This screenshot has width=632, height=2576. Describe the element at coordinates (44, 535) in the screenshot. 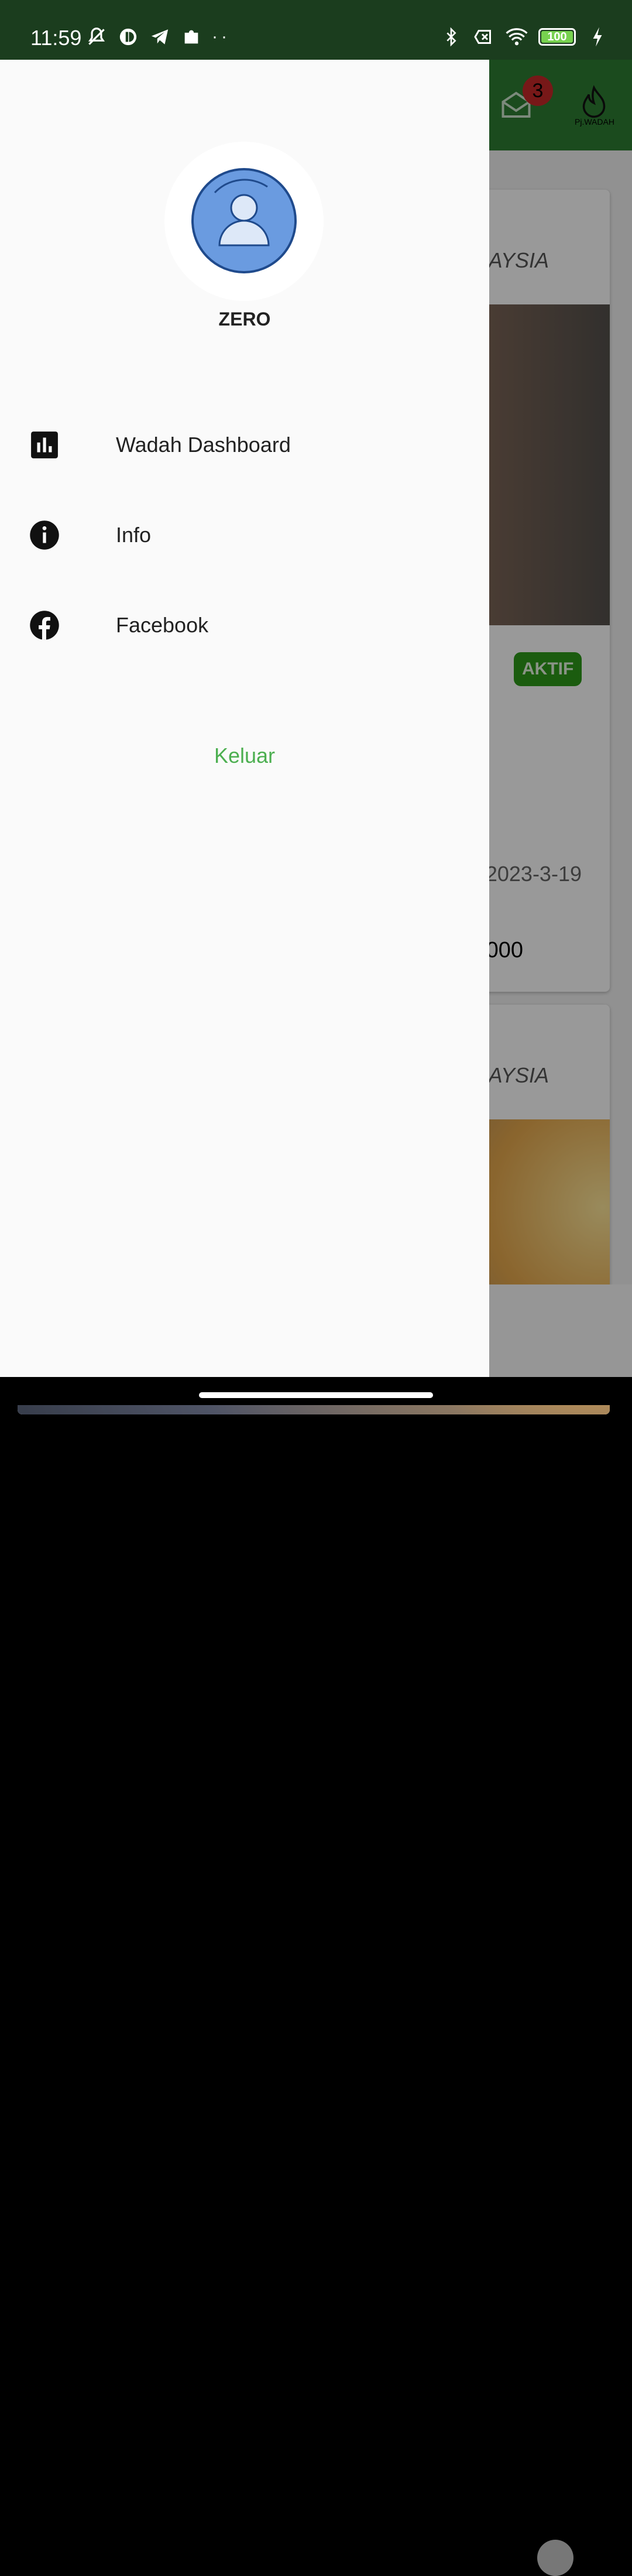

I see `info-icon` at that location.